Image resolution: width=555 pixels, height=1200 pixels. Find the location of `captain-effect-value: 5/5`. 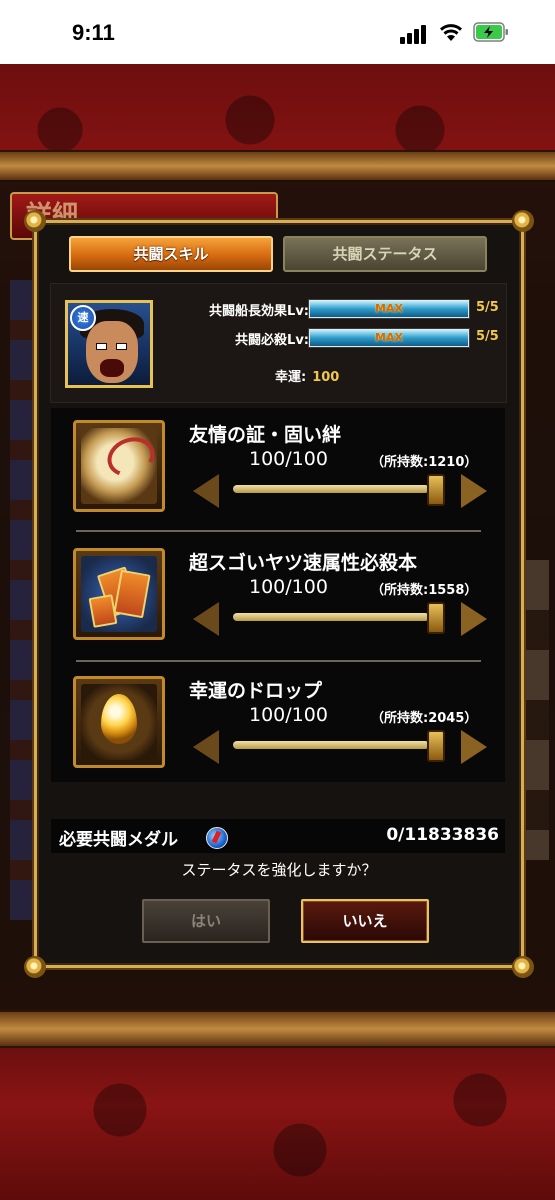

captain-effect-value: 5/5 is located at coordinates (487, 307).